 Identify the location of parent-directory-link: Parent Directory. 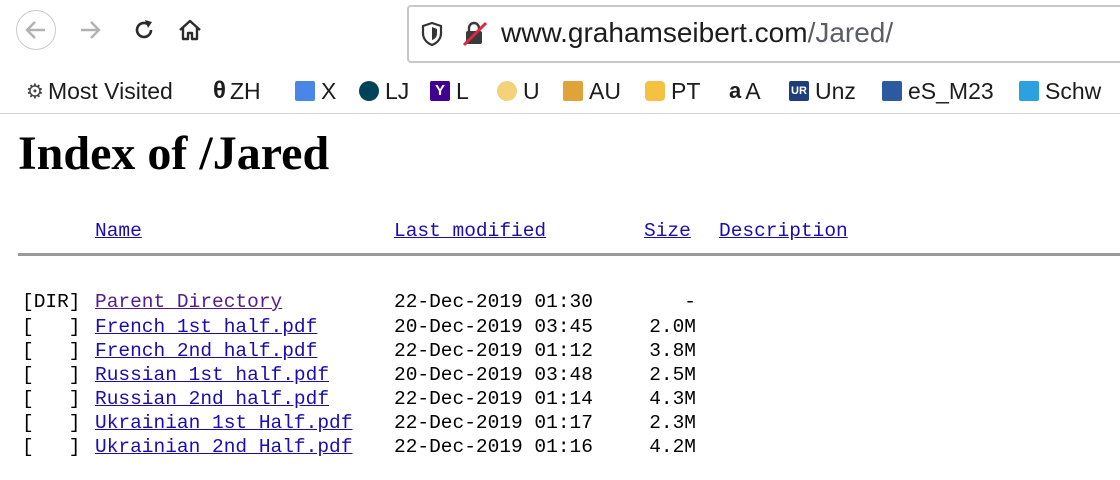
(188, 302).